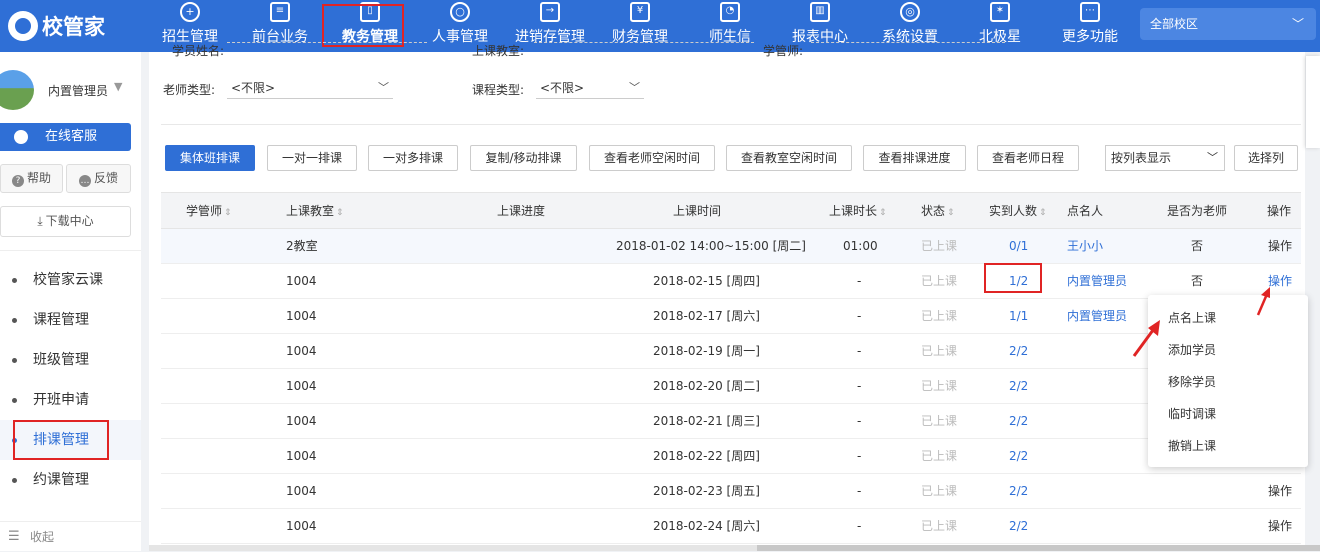 Image resolution: width=1320 pixels, height=552 pixels. I want to click on campus-select-value: 全部校区, so click(1174, 24).